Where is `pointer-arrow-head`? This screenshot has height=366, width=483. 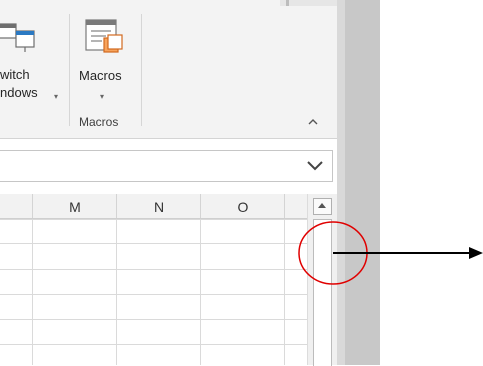
pointer-arrow-head is located at coordinates (476, 253).